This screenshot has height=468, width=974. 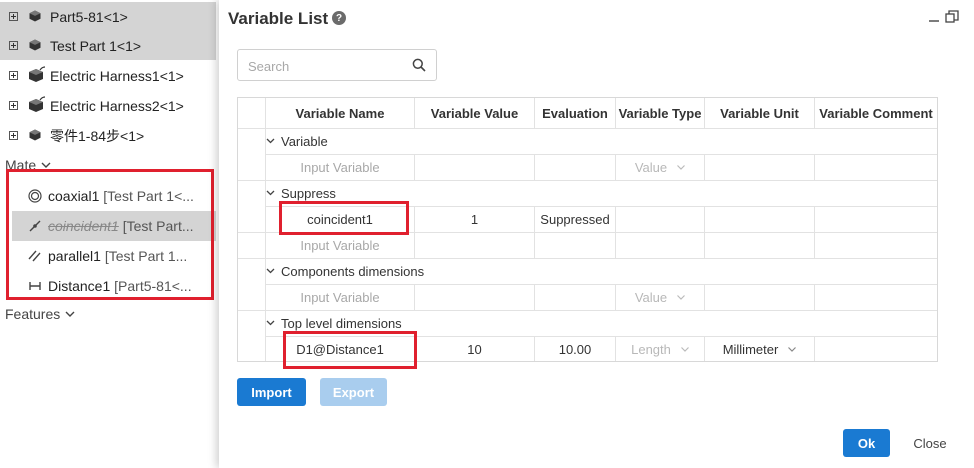 What do you see at coordinates (575, 113) in the screenshot?
I see `column-header-evaluation: Evaluation` at bounding box center [575, 113].